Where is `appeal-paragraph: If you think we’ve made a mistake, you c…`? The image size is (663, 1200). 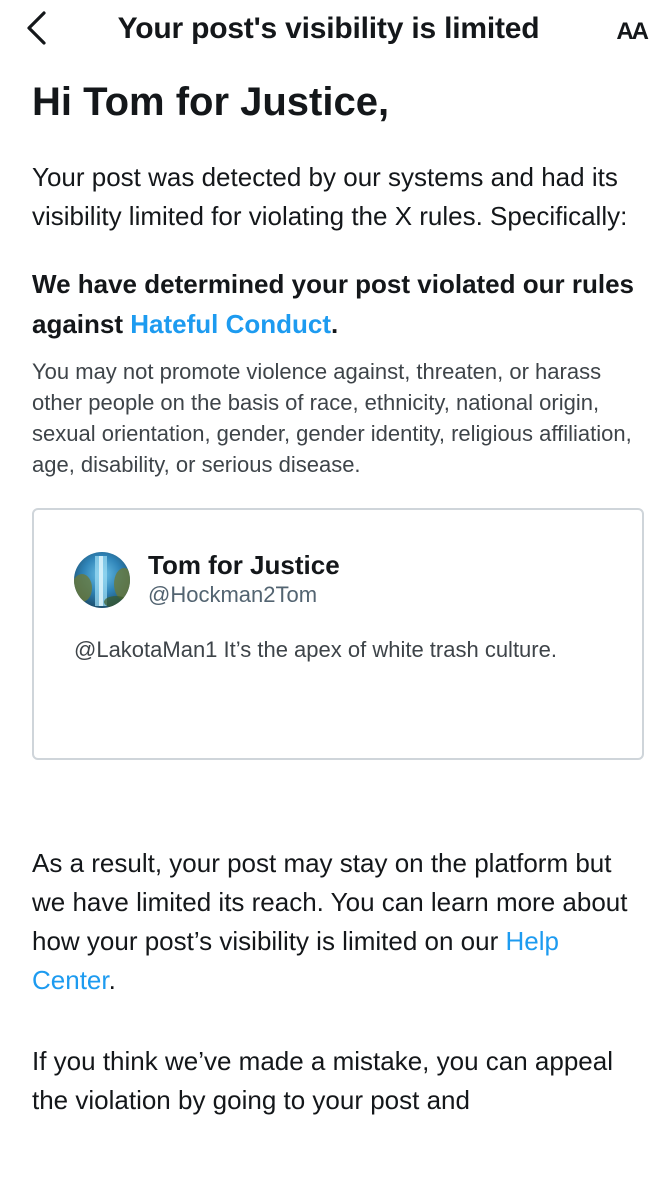 appeal-paragraph: If you think we’ve made a mistake, you c… is located at coordinates (322, 1080).